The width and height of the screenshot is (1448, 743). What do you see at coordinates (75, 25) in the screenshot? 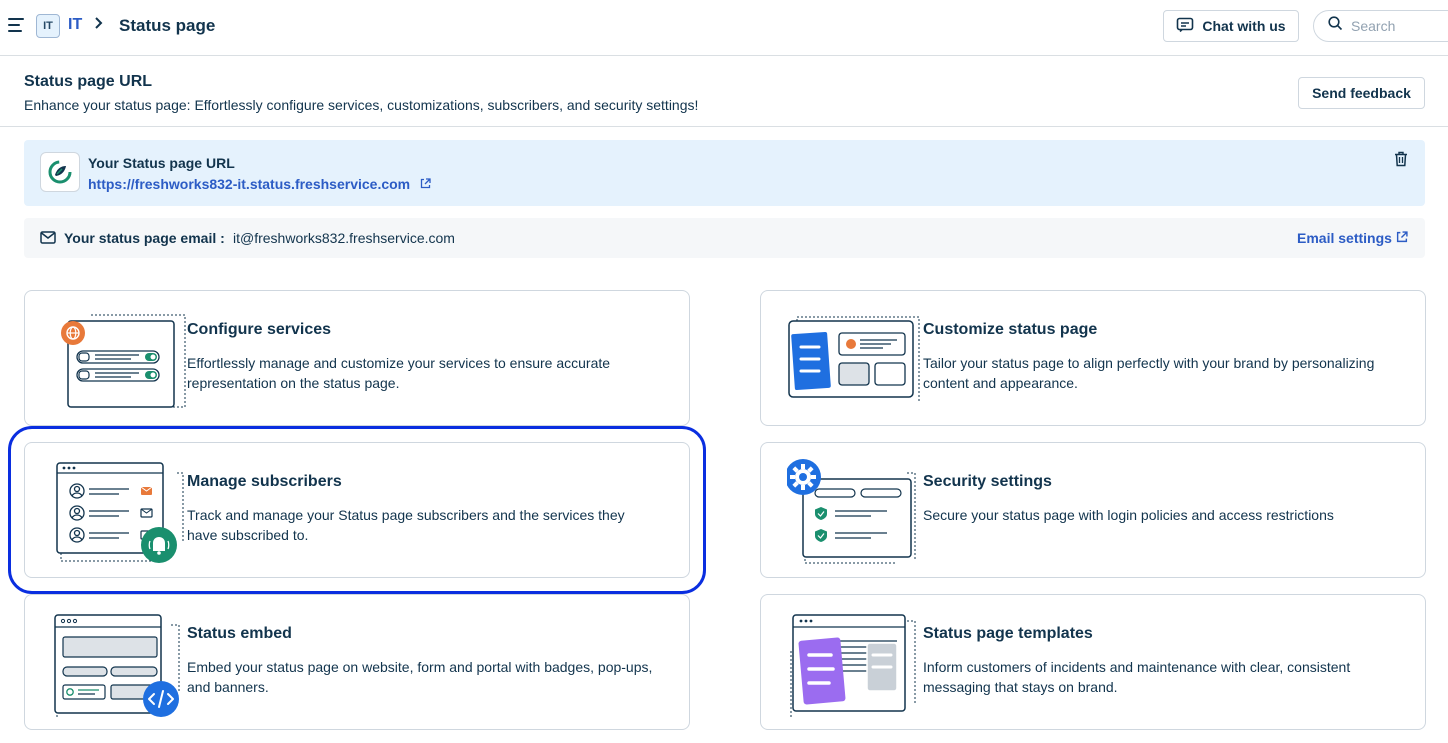
I see `breadcrumb-workspace-link: IT` at bounding box center [75, 25].